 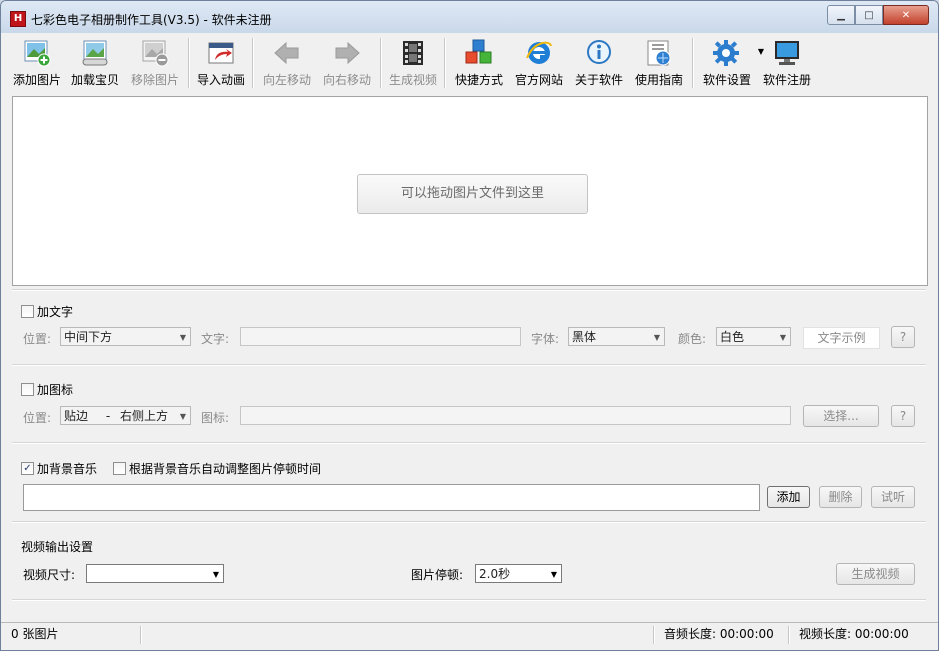 I want to click on checkbox-label: 加背景音乐, so click(x=67, y=469).